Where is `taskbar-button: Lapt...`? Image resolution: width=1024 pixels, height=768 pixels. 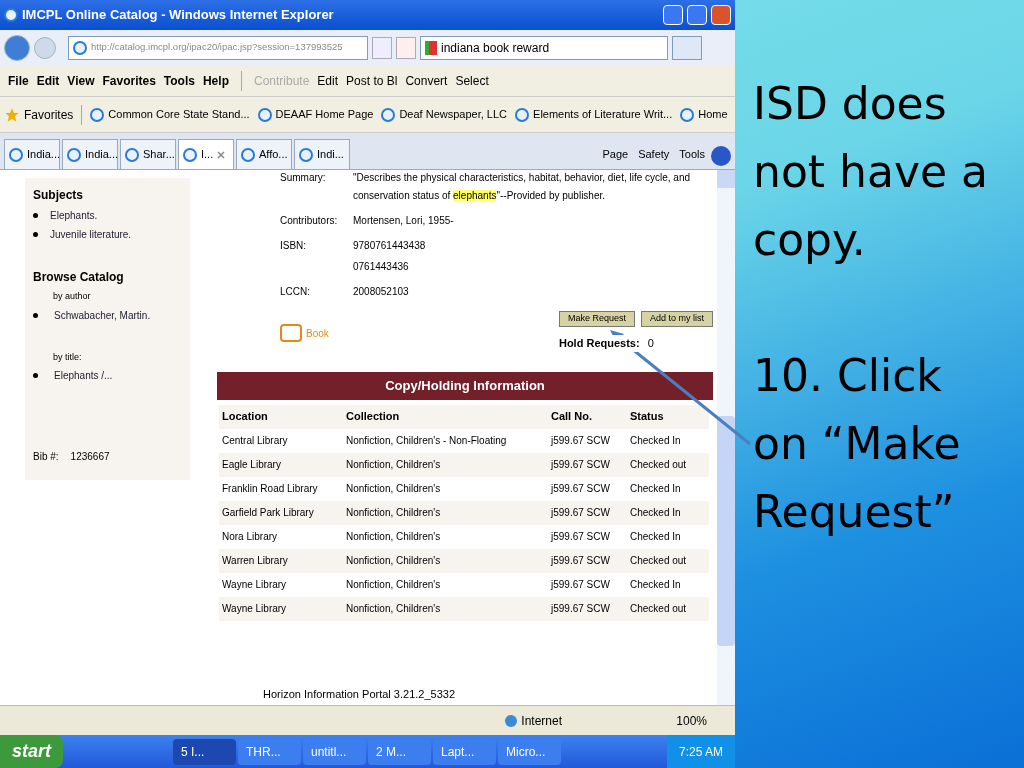 taskbar-button: Lapt... is located at coordinates (464, 751).